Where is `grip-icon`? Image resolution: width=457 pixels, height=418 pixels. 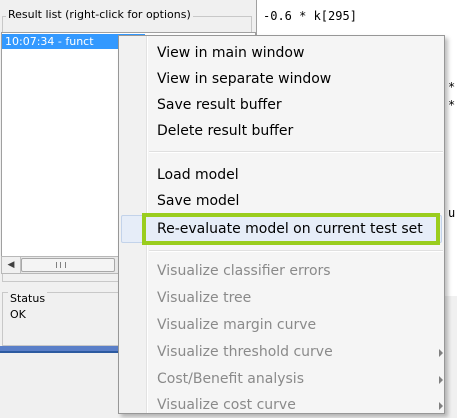
grip-icon is located at coordinates (61, 265).